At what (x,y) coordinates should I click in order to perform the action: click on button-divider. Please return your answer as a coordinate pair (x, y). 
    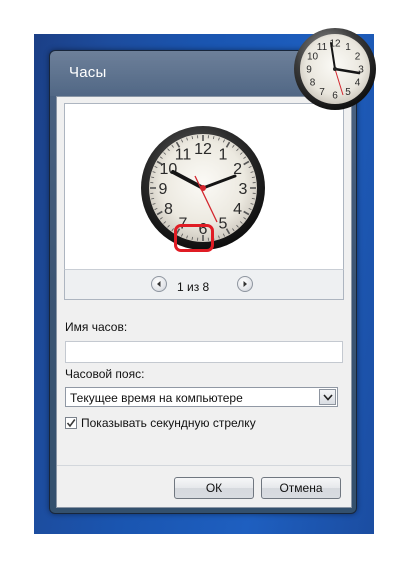
    Looking at the image, I should click on (204, 465).